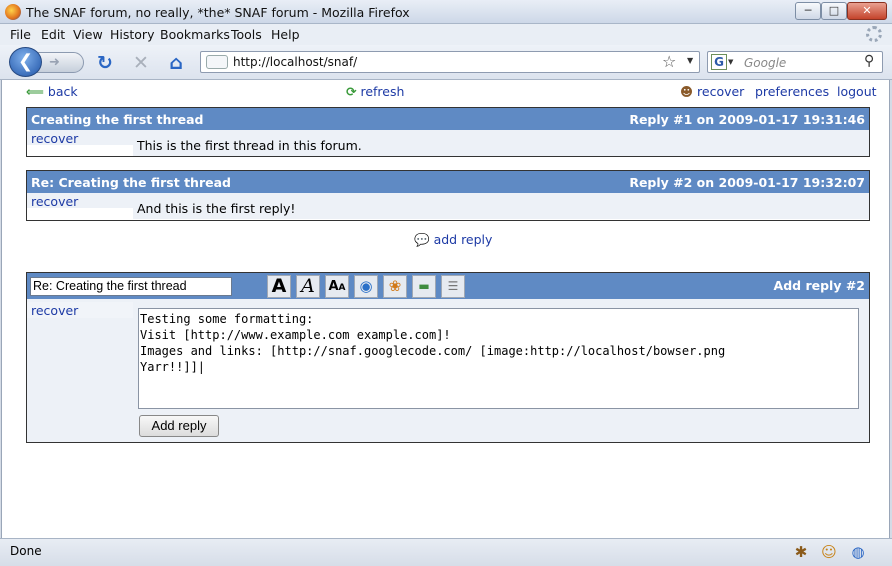 Image resolution: width=892 pixels, height=566 pixels. What do you see at coordinates (249, 145) in the screenshot?
I see `post-text: This is the first thread in this forum.` at bounding box center [249, 145].